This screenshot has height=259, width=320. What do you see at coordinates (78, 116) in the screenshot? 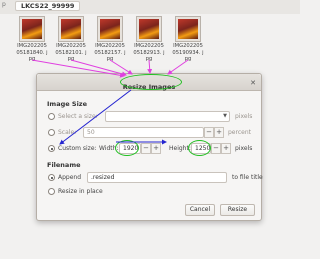
I see `select-size-label: Select a size:` at bounding box center [78, 116].